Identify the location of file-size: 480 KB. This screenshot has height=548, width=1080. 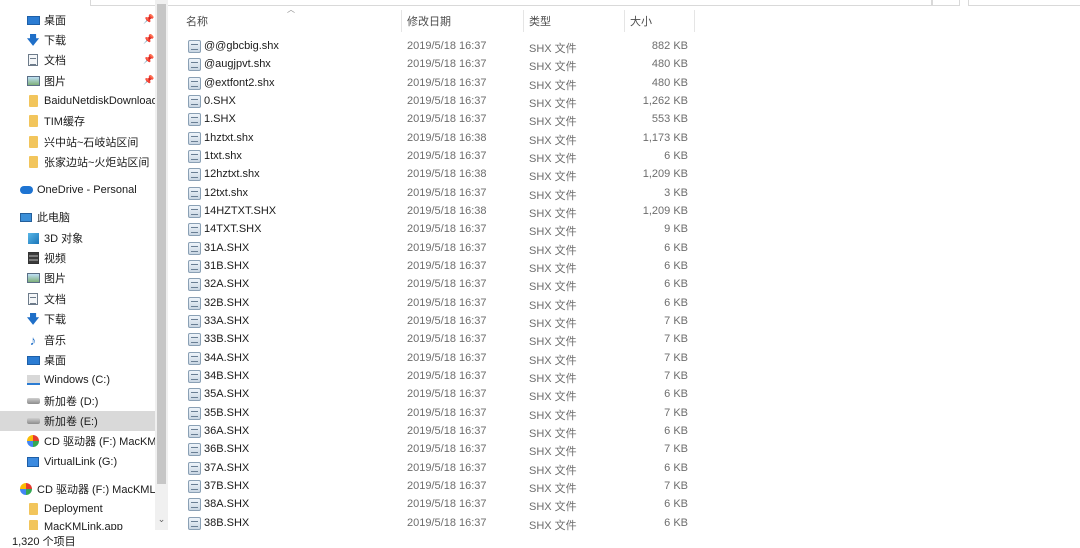
(669, 64).